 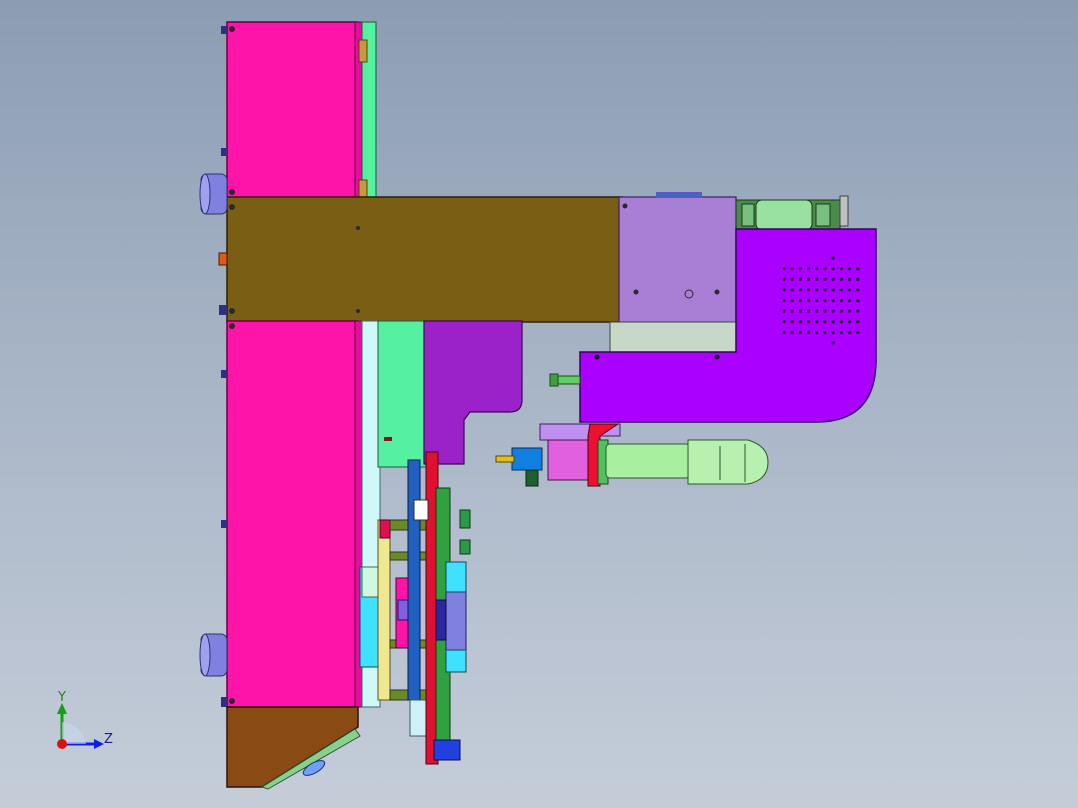 What do you see at coordinates (213, 655) in the screenshot?
I see `side-knob-lower` at bounding box center [213, 655].